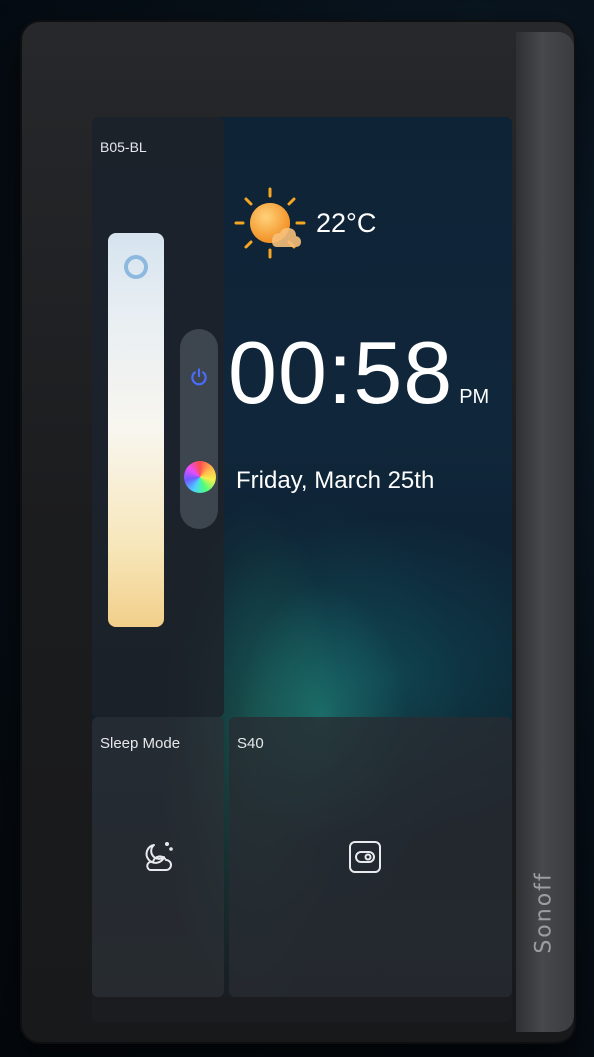  I want to click on light-device-name: B05-BL, so click(123, 147).